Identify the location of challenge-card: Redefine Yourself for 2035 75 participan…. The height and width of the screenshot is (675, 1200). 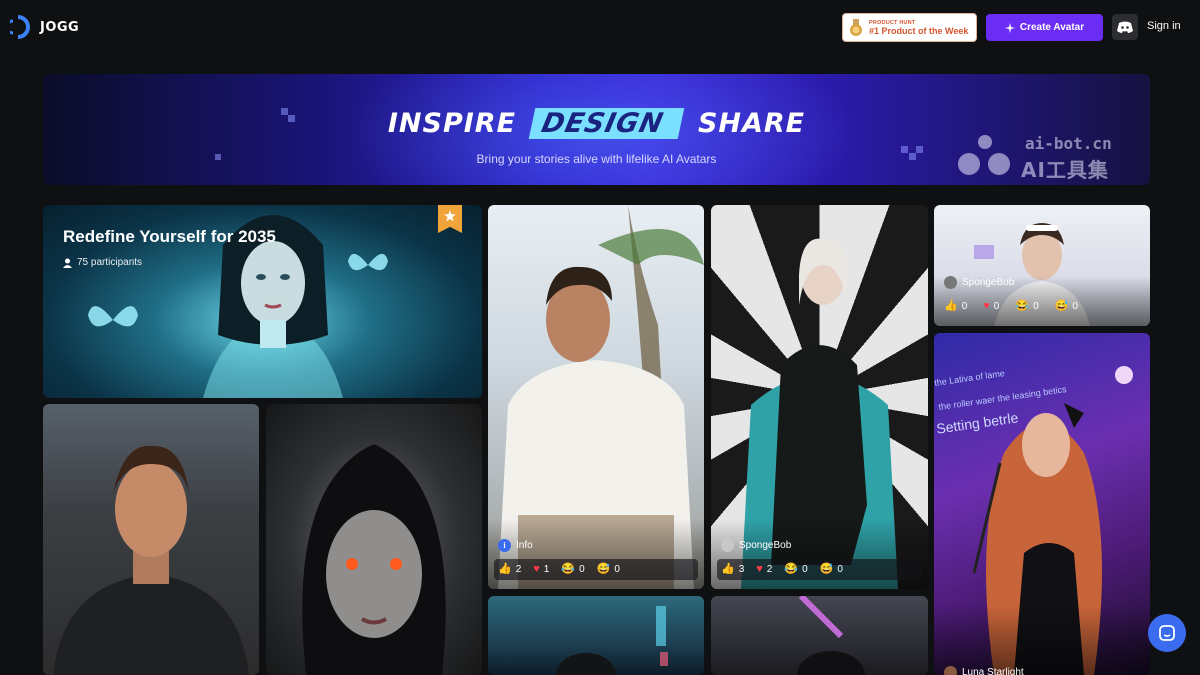
(262, 301).